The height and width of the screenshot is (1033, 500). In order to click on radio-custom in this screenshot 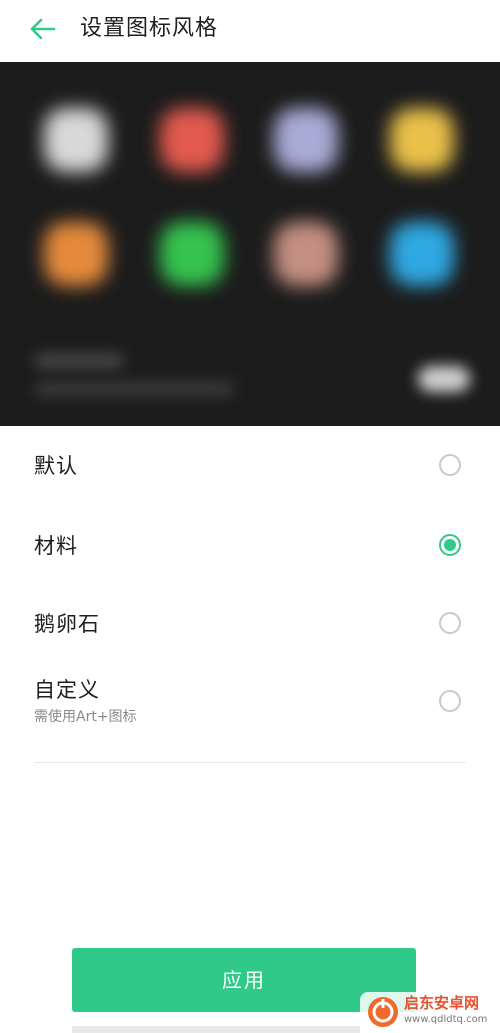, I will do `click(450, 701)`.